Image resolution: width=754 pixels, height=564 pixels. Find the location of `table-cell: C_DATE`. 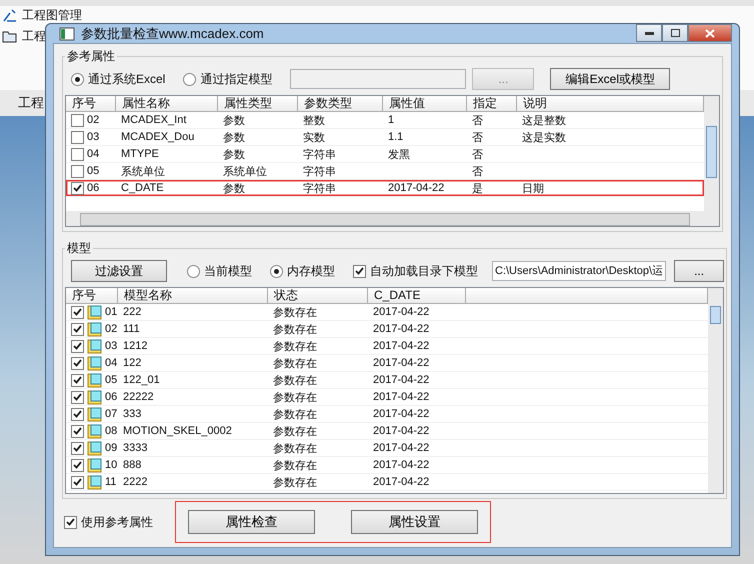

table-cell: C_DATE is located at coordinates (142, 188).